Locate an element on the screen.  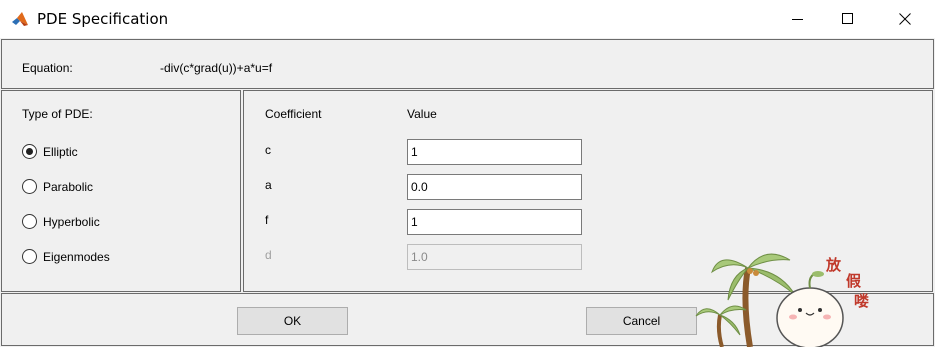
ok-button: OK is located at coordinates (292, 321).